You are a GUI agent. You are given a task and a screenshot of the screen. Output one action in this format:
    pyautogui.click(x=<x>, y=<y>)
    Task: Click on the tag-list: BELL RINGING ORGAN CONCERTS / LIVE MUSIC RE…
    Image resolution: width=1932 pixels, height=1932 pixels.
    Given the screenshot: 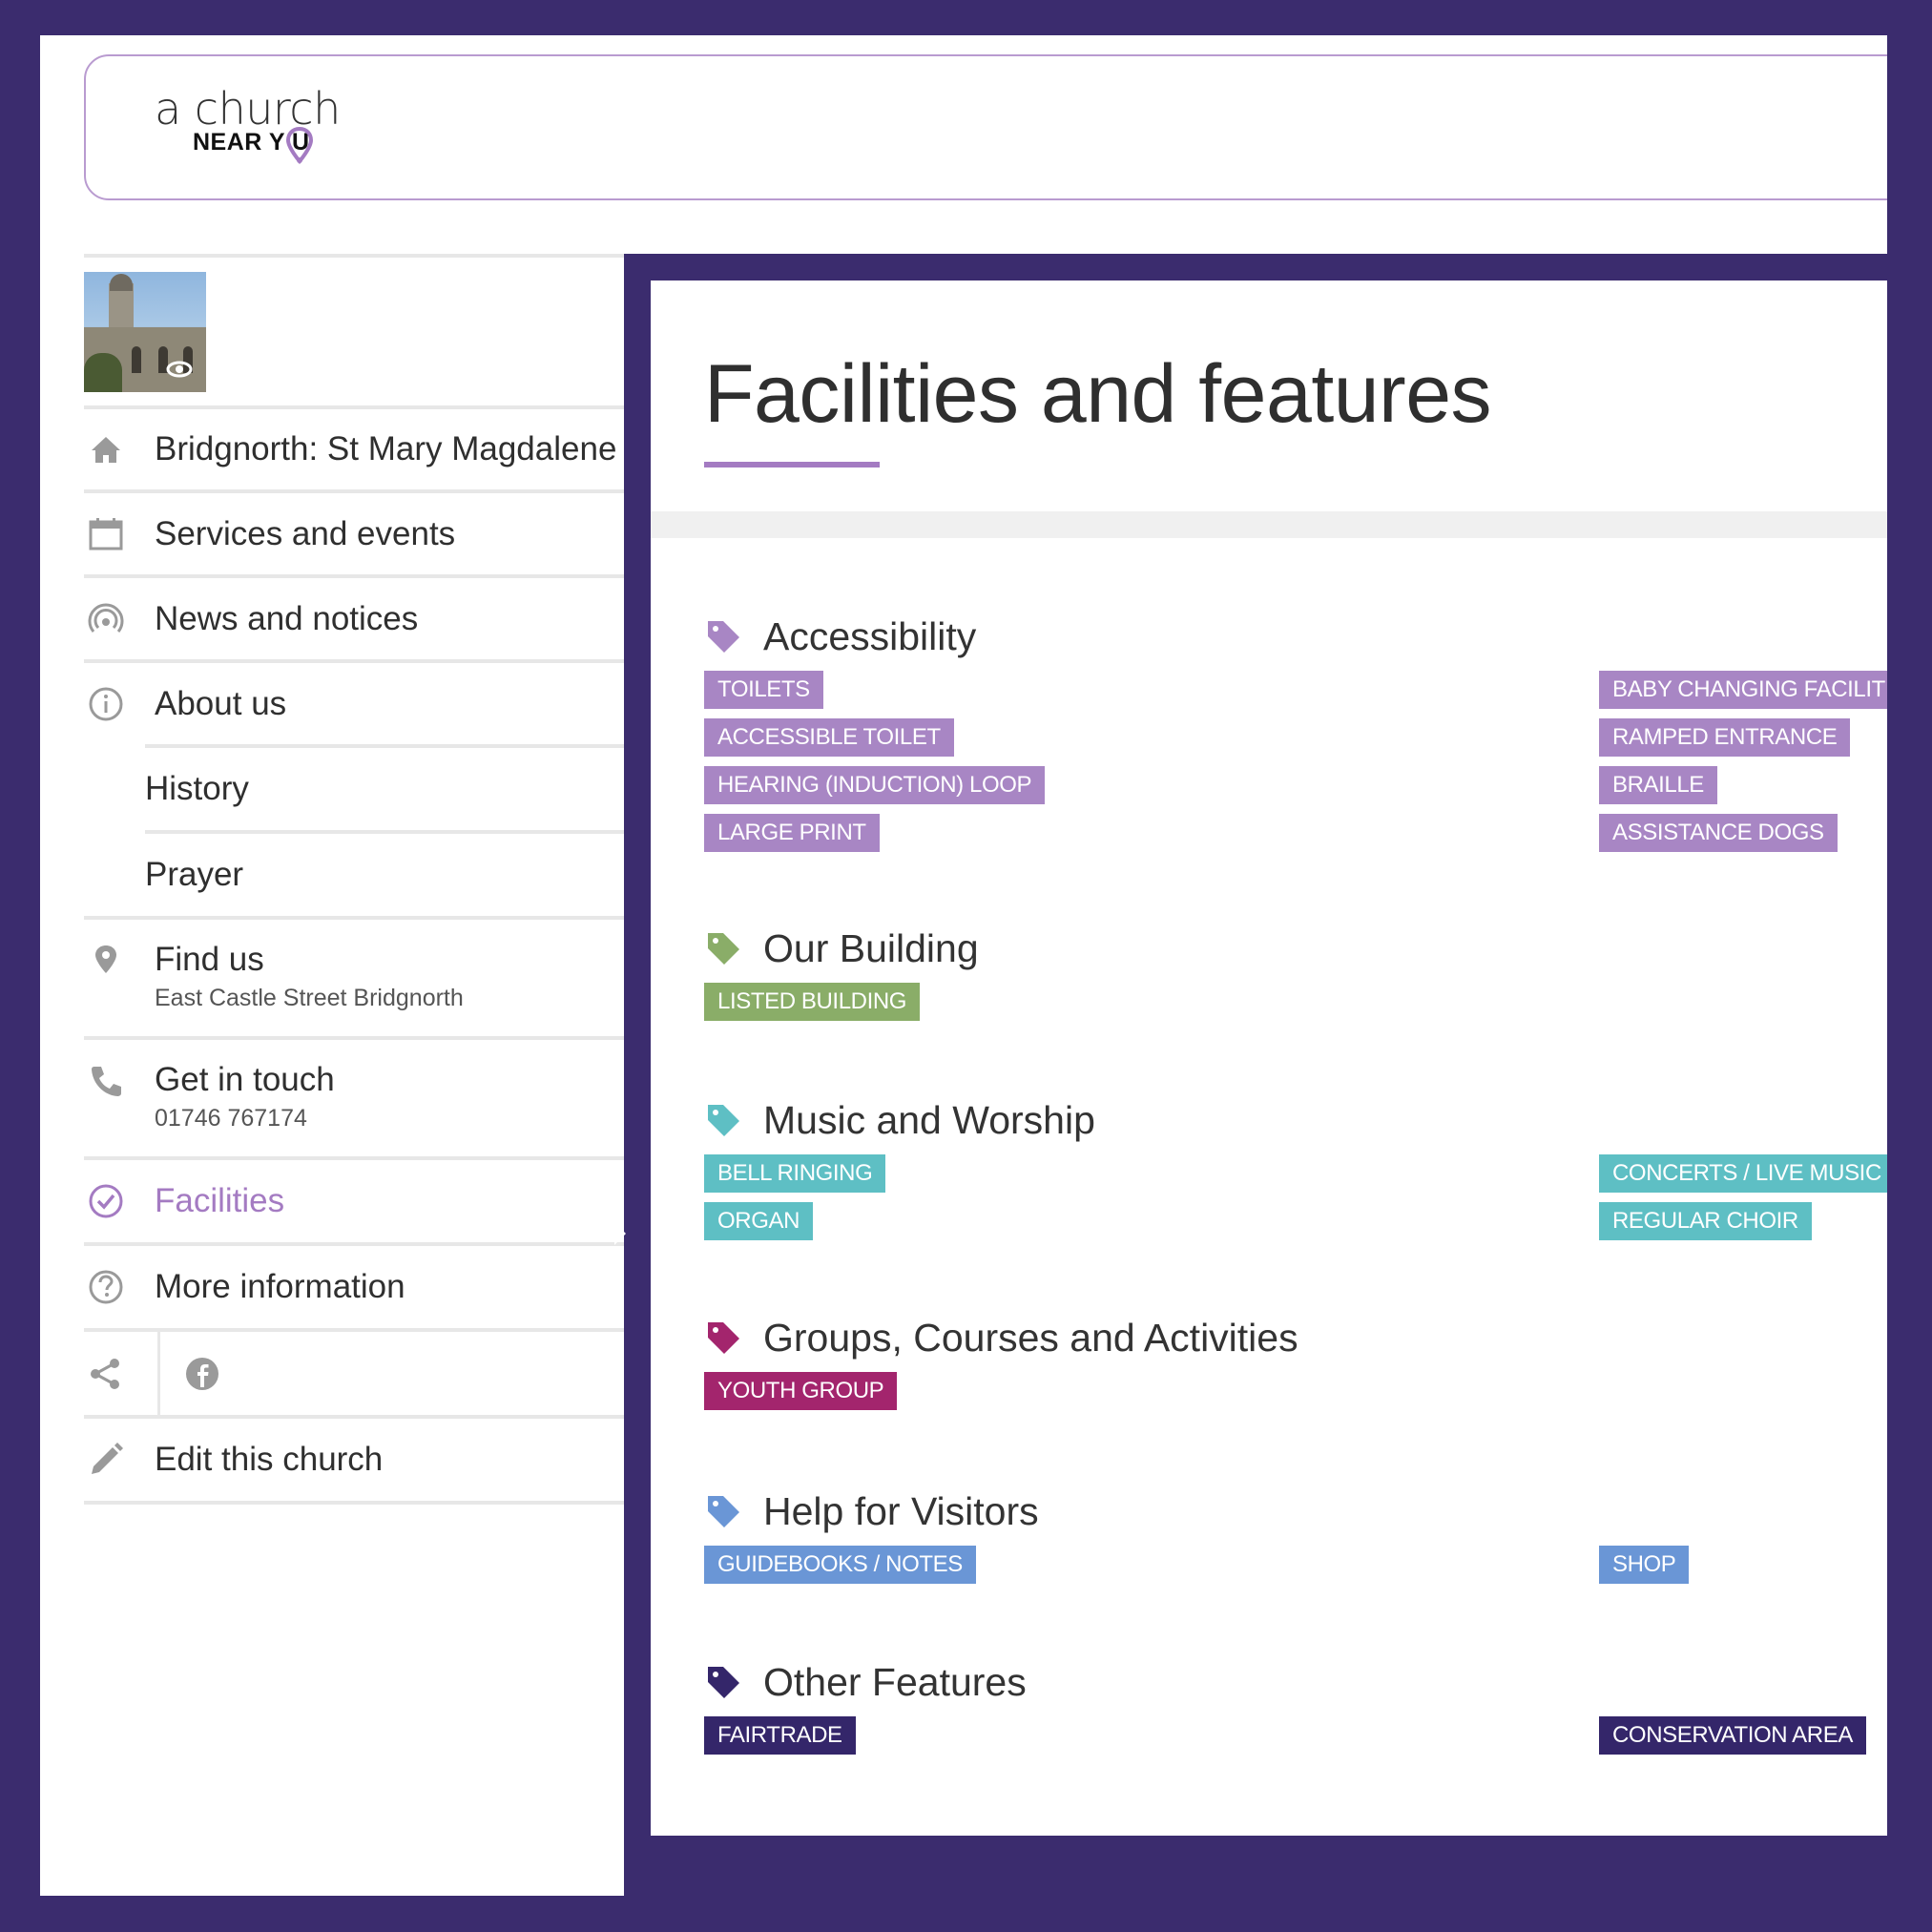 What is the action you would take?
    pyautogui.click(x=1295, y=1202)
    